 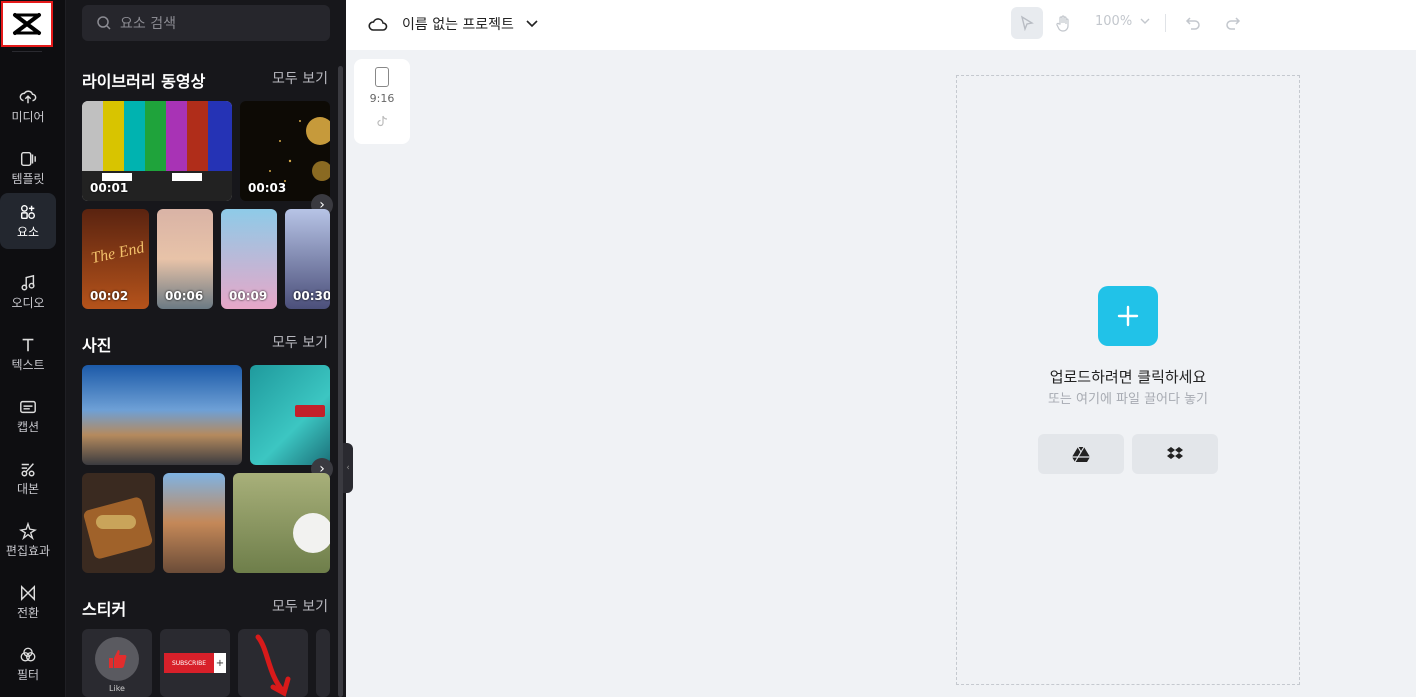 I want to click on rail-label: 전환, so click(x=28, y=613).